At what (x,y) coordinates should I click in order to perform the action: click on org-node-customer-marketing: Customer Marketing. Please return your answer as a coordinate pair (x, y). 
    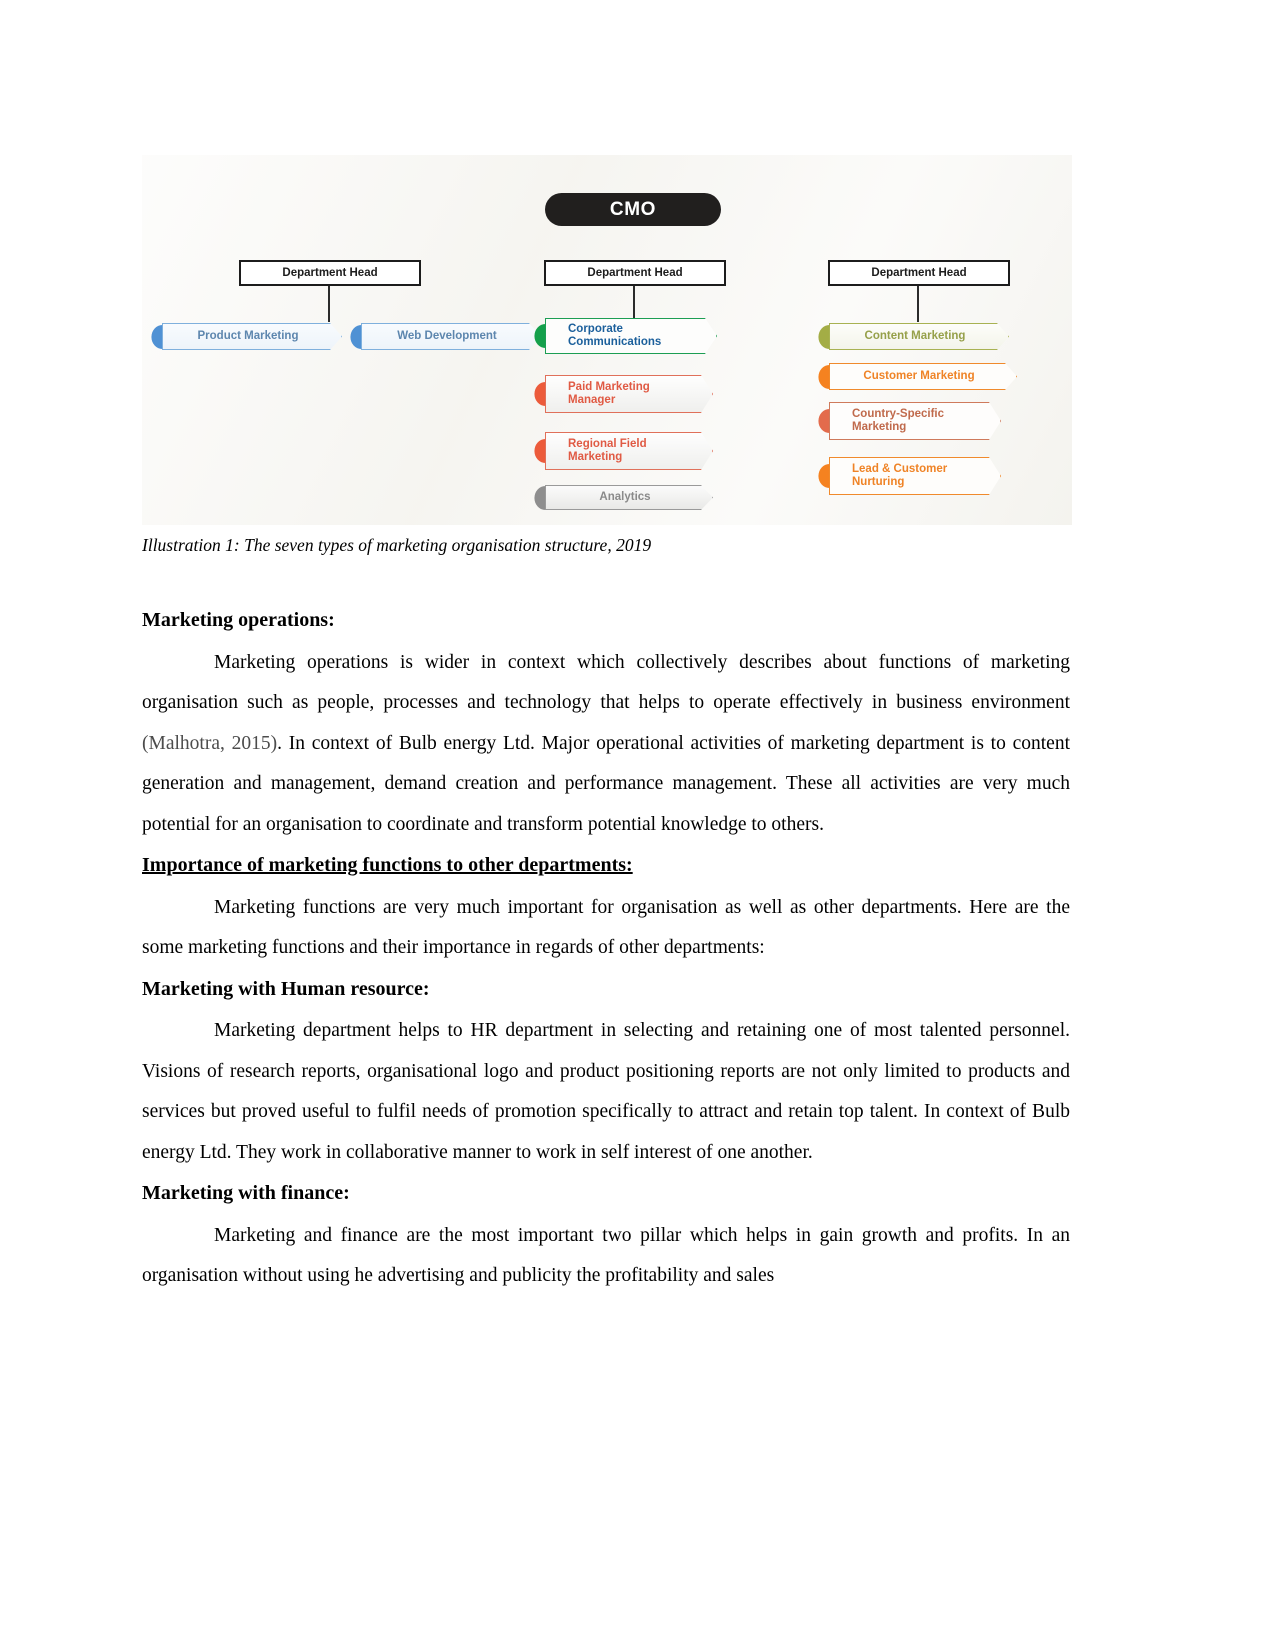
    Looking at the image, I should click on (917, 376).